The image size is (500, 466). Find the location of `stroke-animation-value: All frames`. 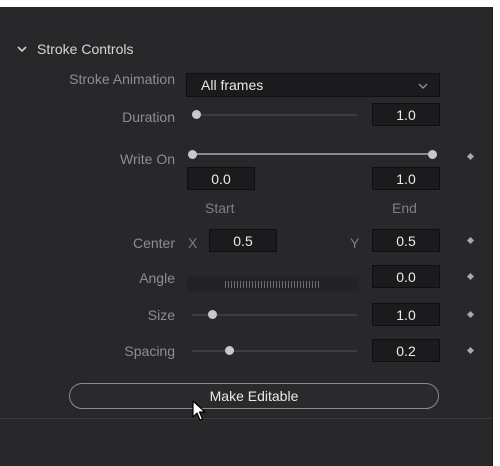

stroke-animation-value: All frames is located at coordinates (232, 85).